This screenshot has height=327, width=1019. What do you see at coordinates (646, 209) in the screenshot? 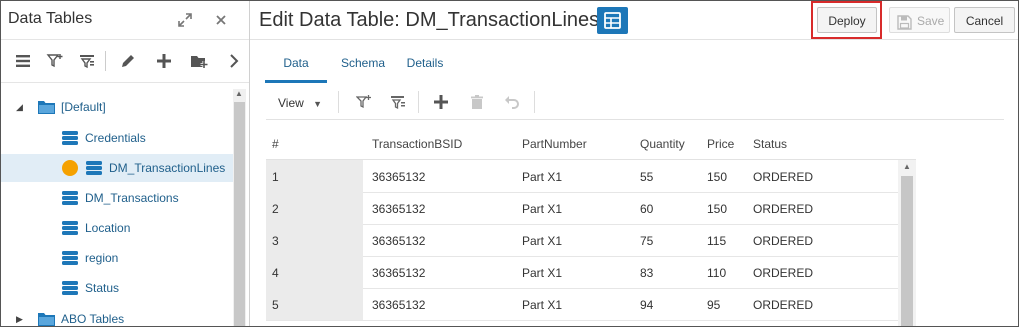
I see `table-cell: 60` at bounding box center [646, 209].